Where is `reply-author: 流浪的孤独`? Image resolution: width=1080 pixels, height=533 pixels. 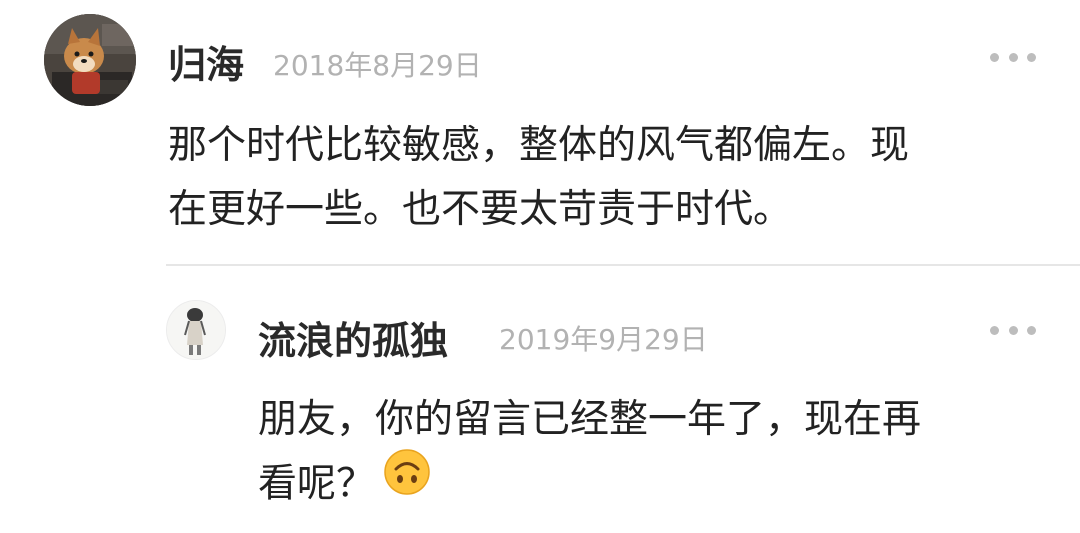 reply-author: 流浪的孤独 is located at coordinates (353, 337).